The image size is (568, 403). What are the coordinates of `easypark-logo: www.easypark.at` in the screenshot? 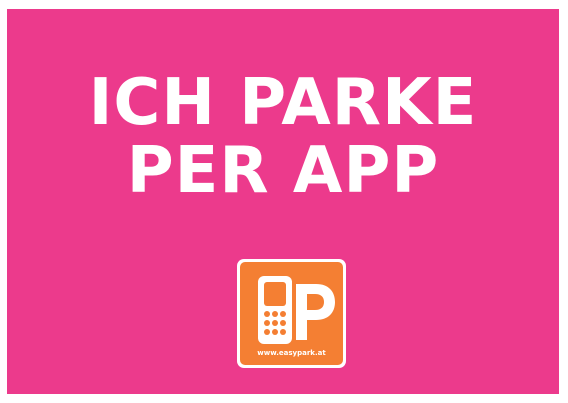 It's located at (291, 313).